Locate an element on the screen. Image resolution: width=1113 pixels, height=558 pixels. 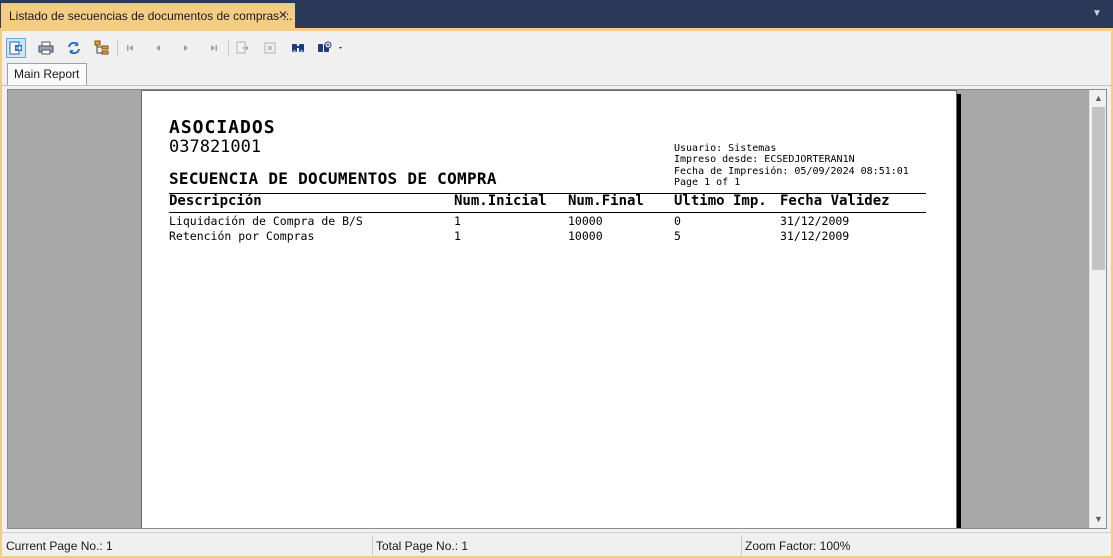
status-zoom-factor: Zoom Factor: 100% is located at coordinates (798, 546).